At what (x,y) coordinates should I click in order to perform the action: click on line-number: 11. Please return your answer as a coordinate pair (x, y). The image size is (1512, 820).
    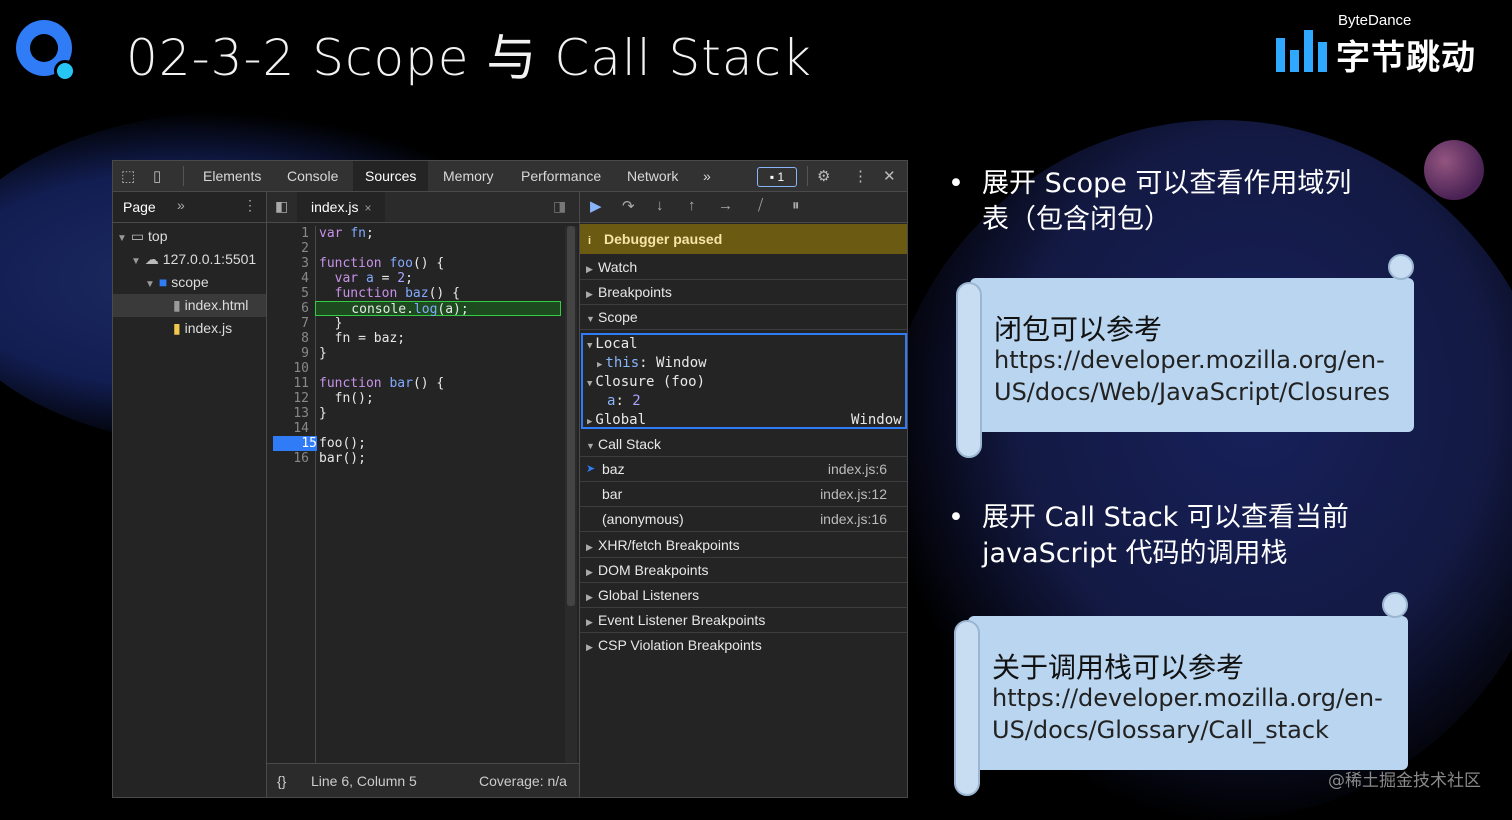
    Looking at the image, I should click on (301, 383).